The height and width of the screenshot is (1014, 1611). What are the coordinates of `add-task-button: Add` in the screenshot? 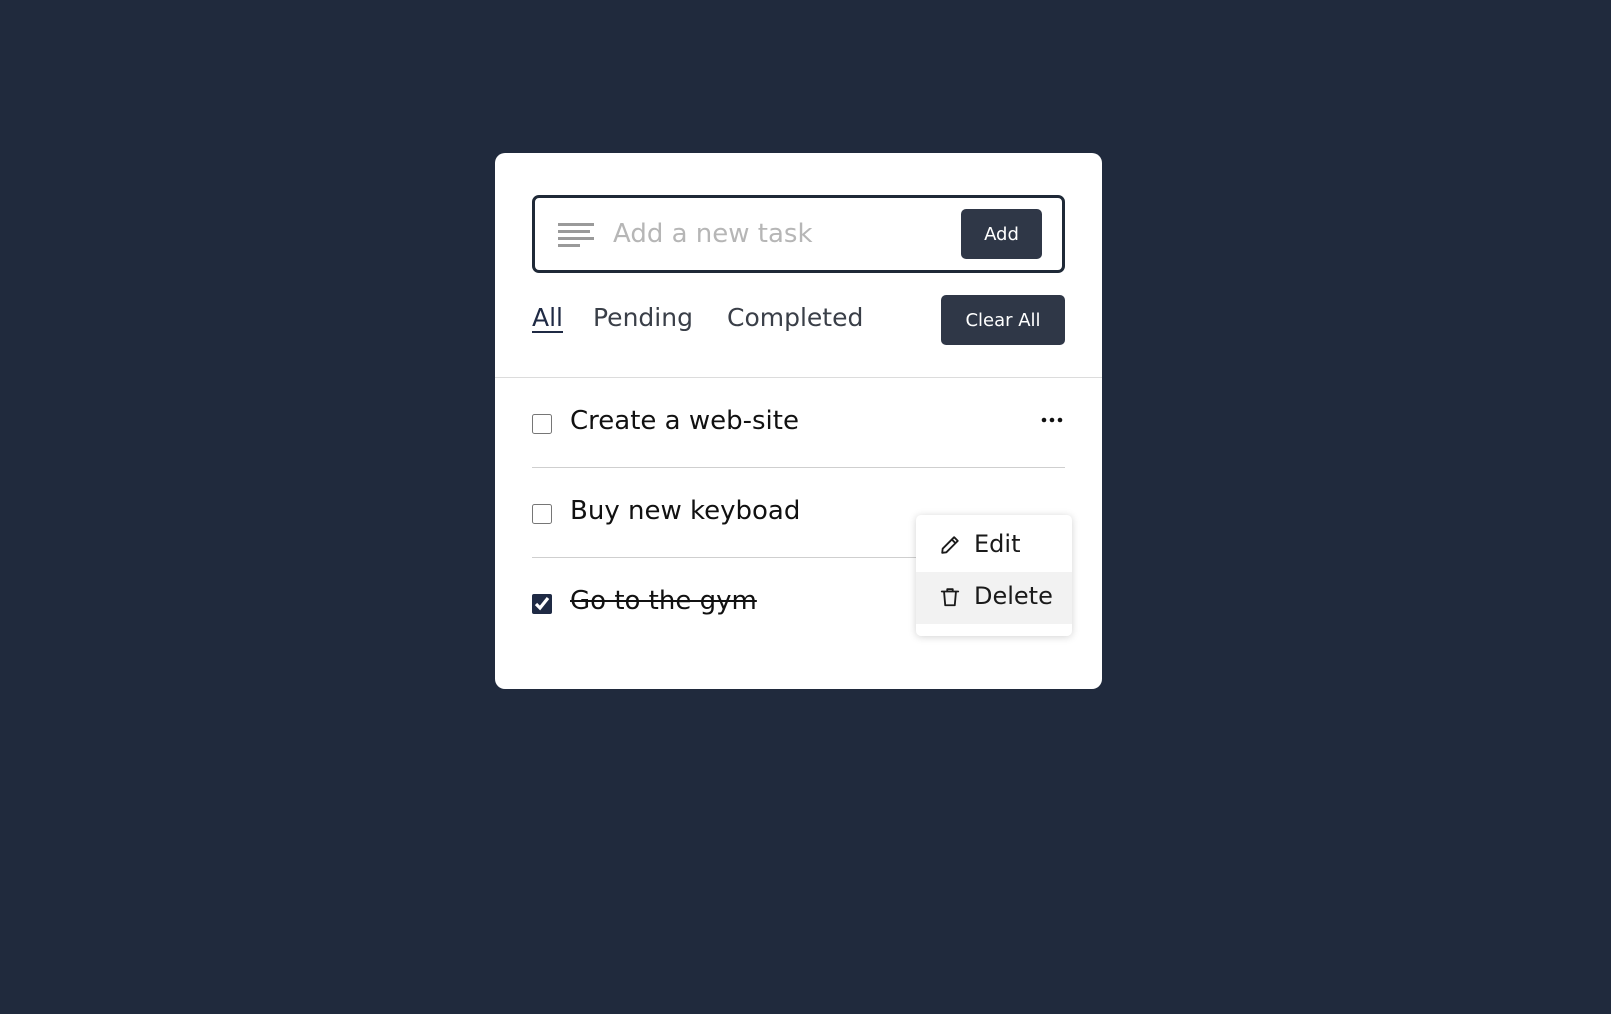 It's located at (1001, 234).